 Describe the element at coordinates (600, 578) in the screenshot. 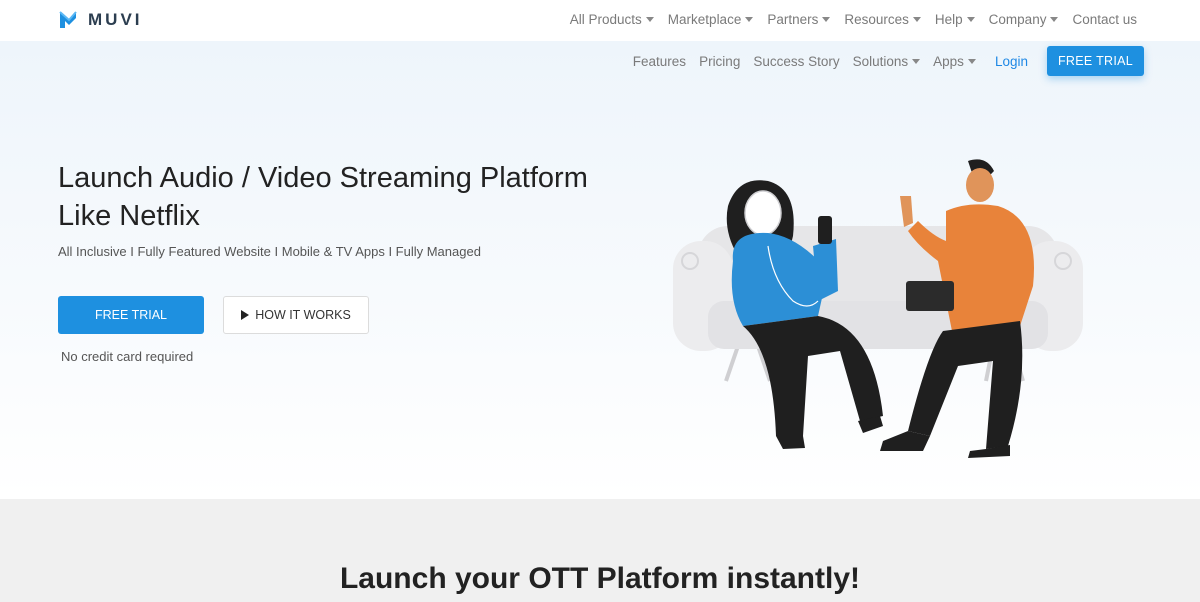

I see `section-title: Launch your OTT Platform instantly!` at that location.